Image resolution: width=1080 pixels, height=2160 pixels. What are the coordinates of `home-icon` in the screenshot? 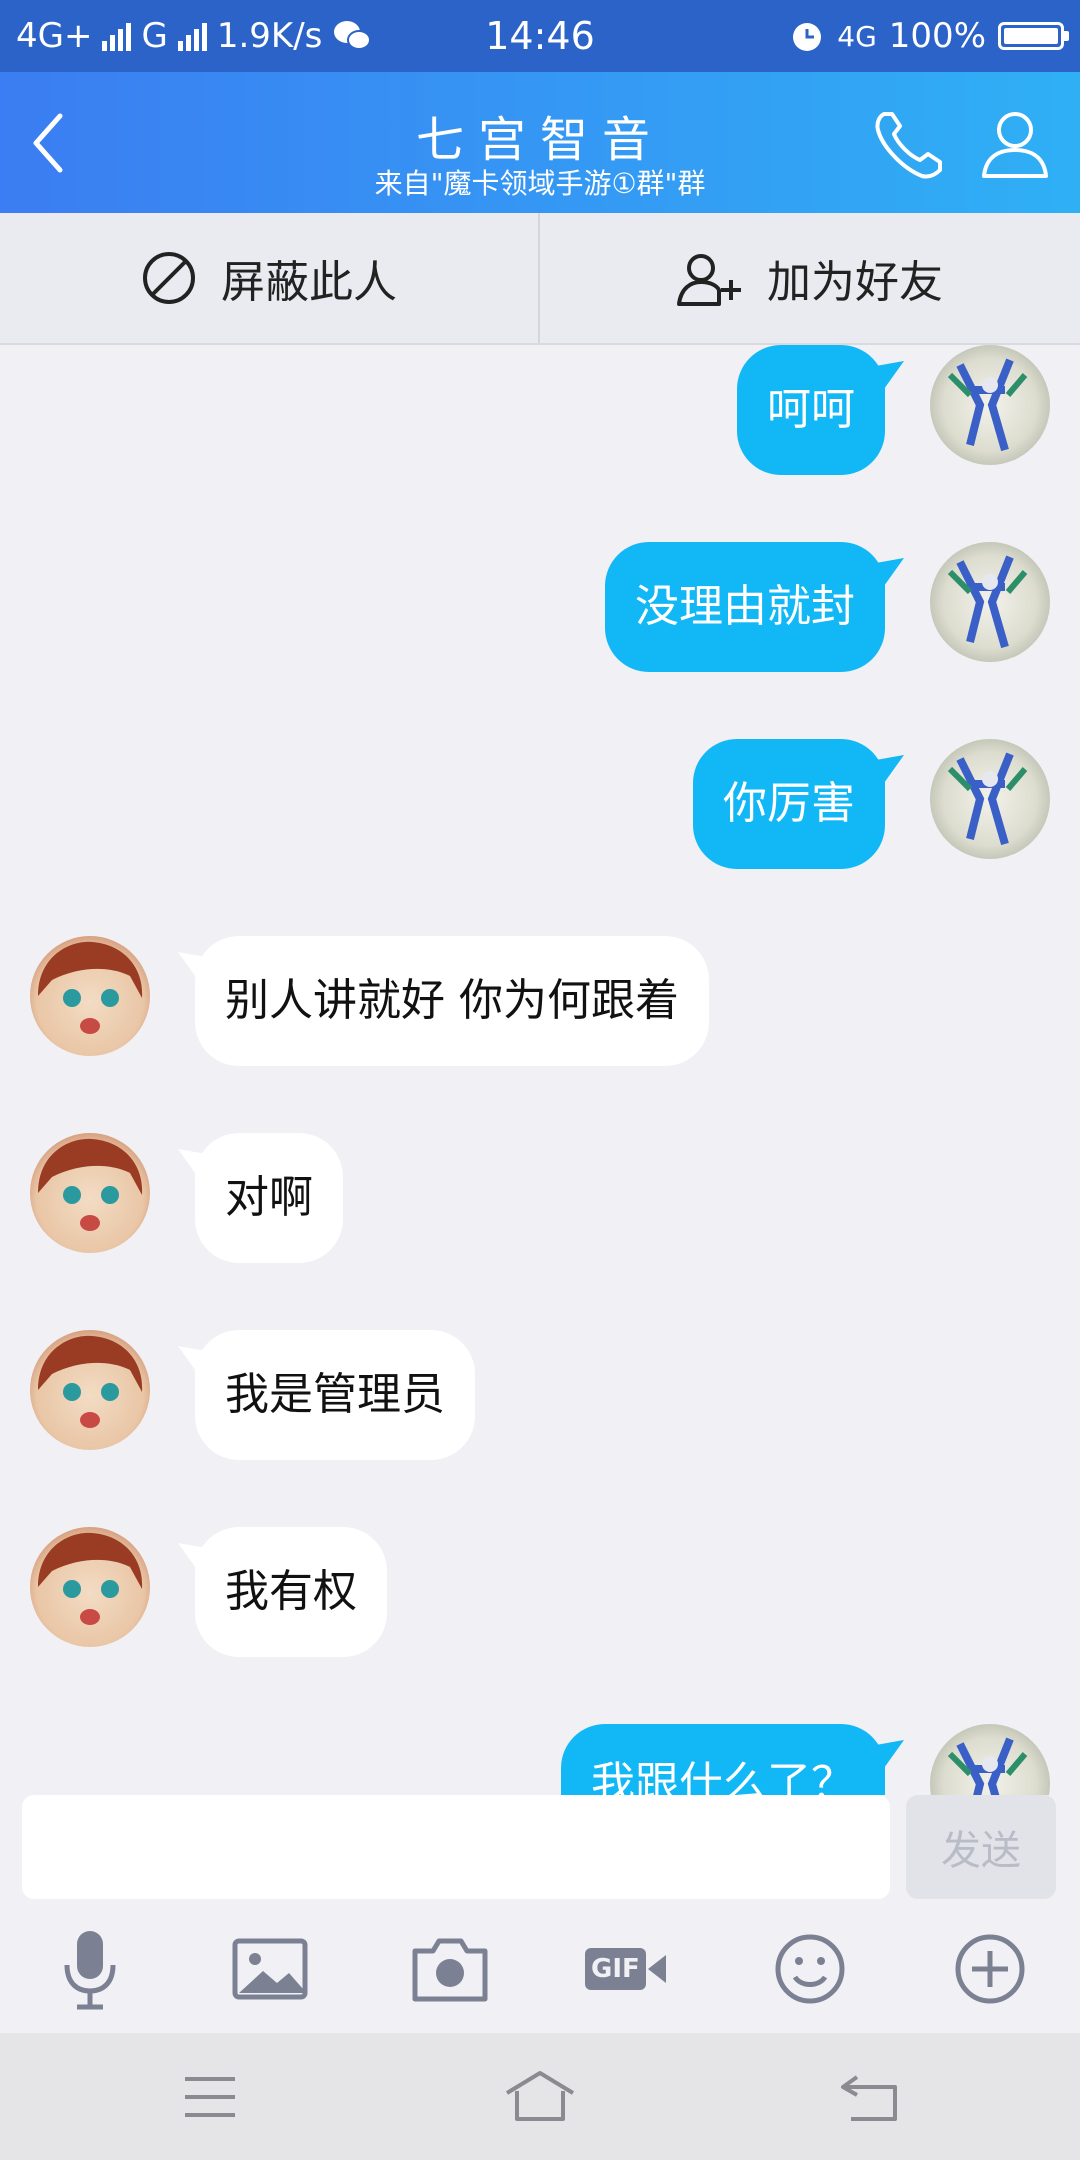 It's located at (540, 2097).